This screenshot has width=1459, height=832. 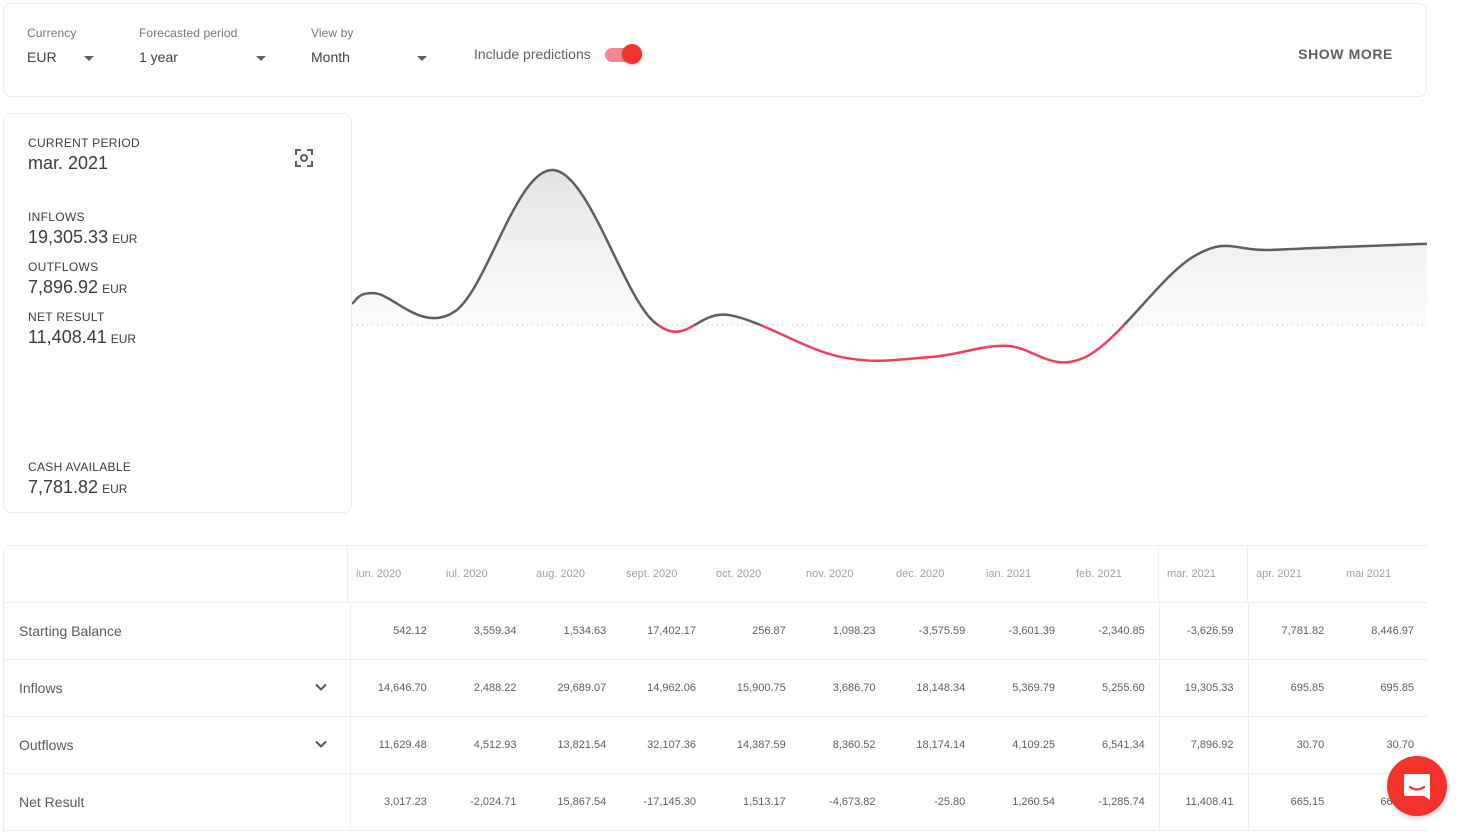 I want to click on current-period-label: CURRENT PERIOD, so click(x=84, y=143).